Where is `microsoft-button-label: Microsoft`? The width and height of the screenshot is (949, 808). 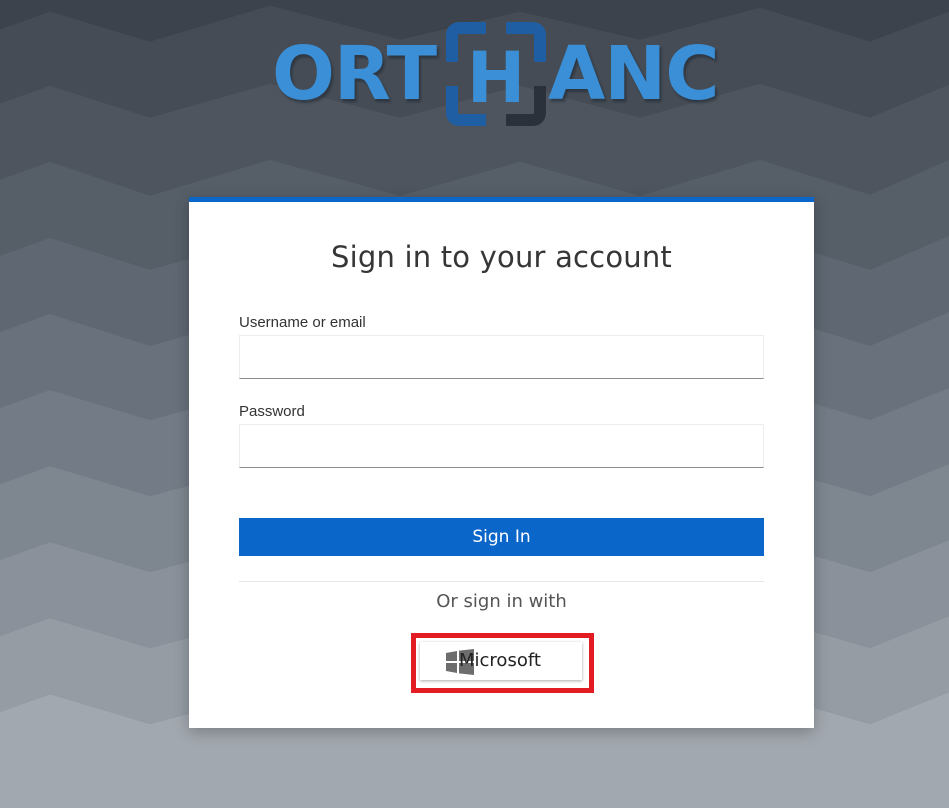
microsoft-button-label: Microsoft is located at coordinates (500, 660).